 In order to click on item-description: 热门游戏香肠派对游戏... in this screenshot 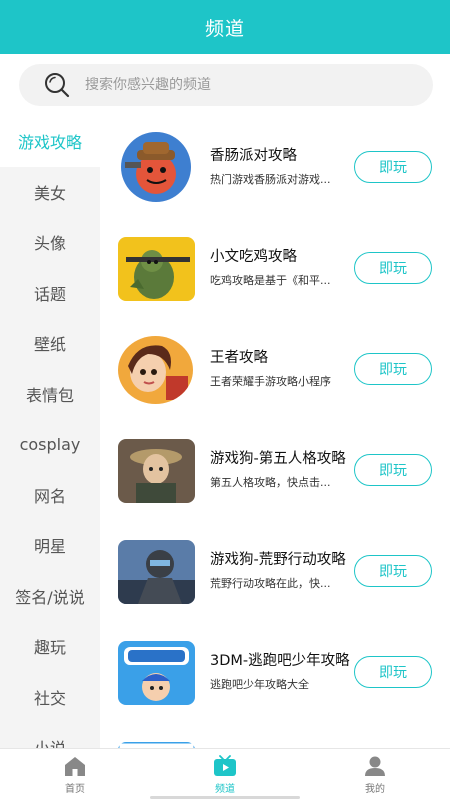, I will do `click(270, 179)`.